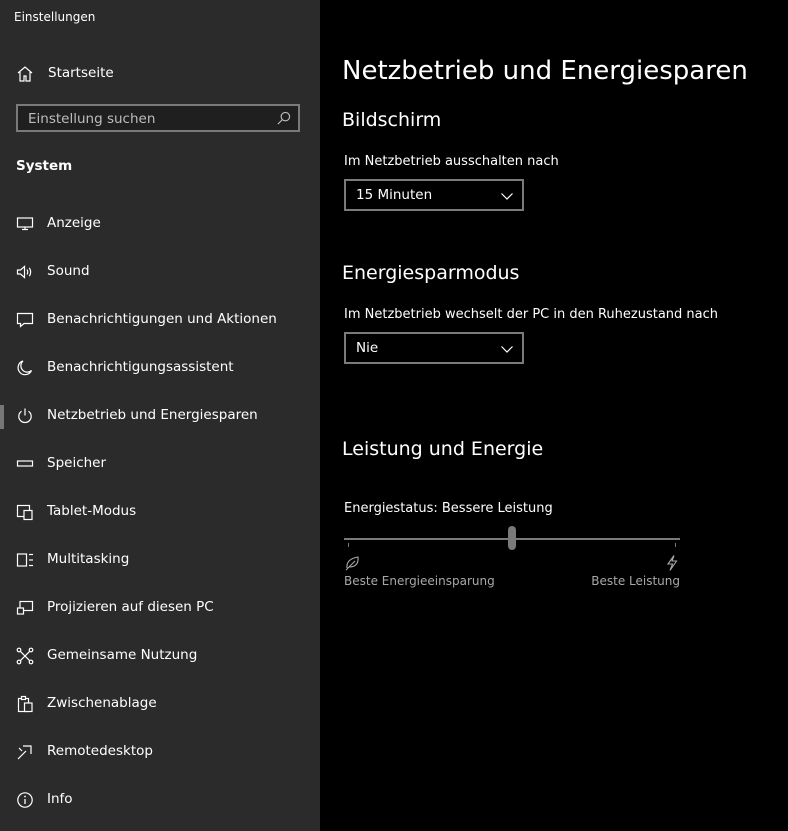 This screenshot has width=788, height=831. What do you see at coordinates (152, 415) in the screenshot?
I see `sidebar-item-label: Netzbetrieb und Energiesparen` at bounding box center [152, 415].